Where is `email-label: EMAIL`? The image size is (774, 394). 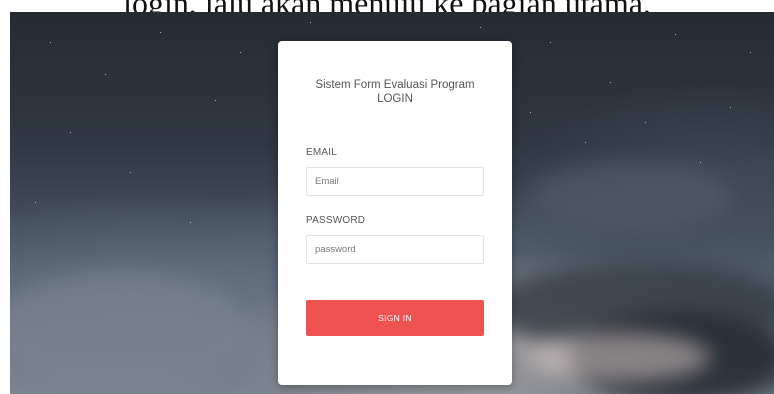
email-label: EMAIL is located at coordinates (322, 152).